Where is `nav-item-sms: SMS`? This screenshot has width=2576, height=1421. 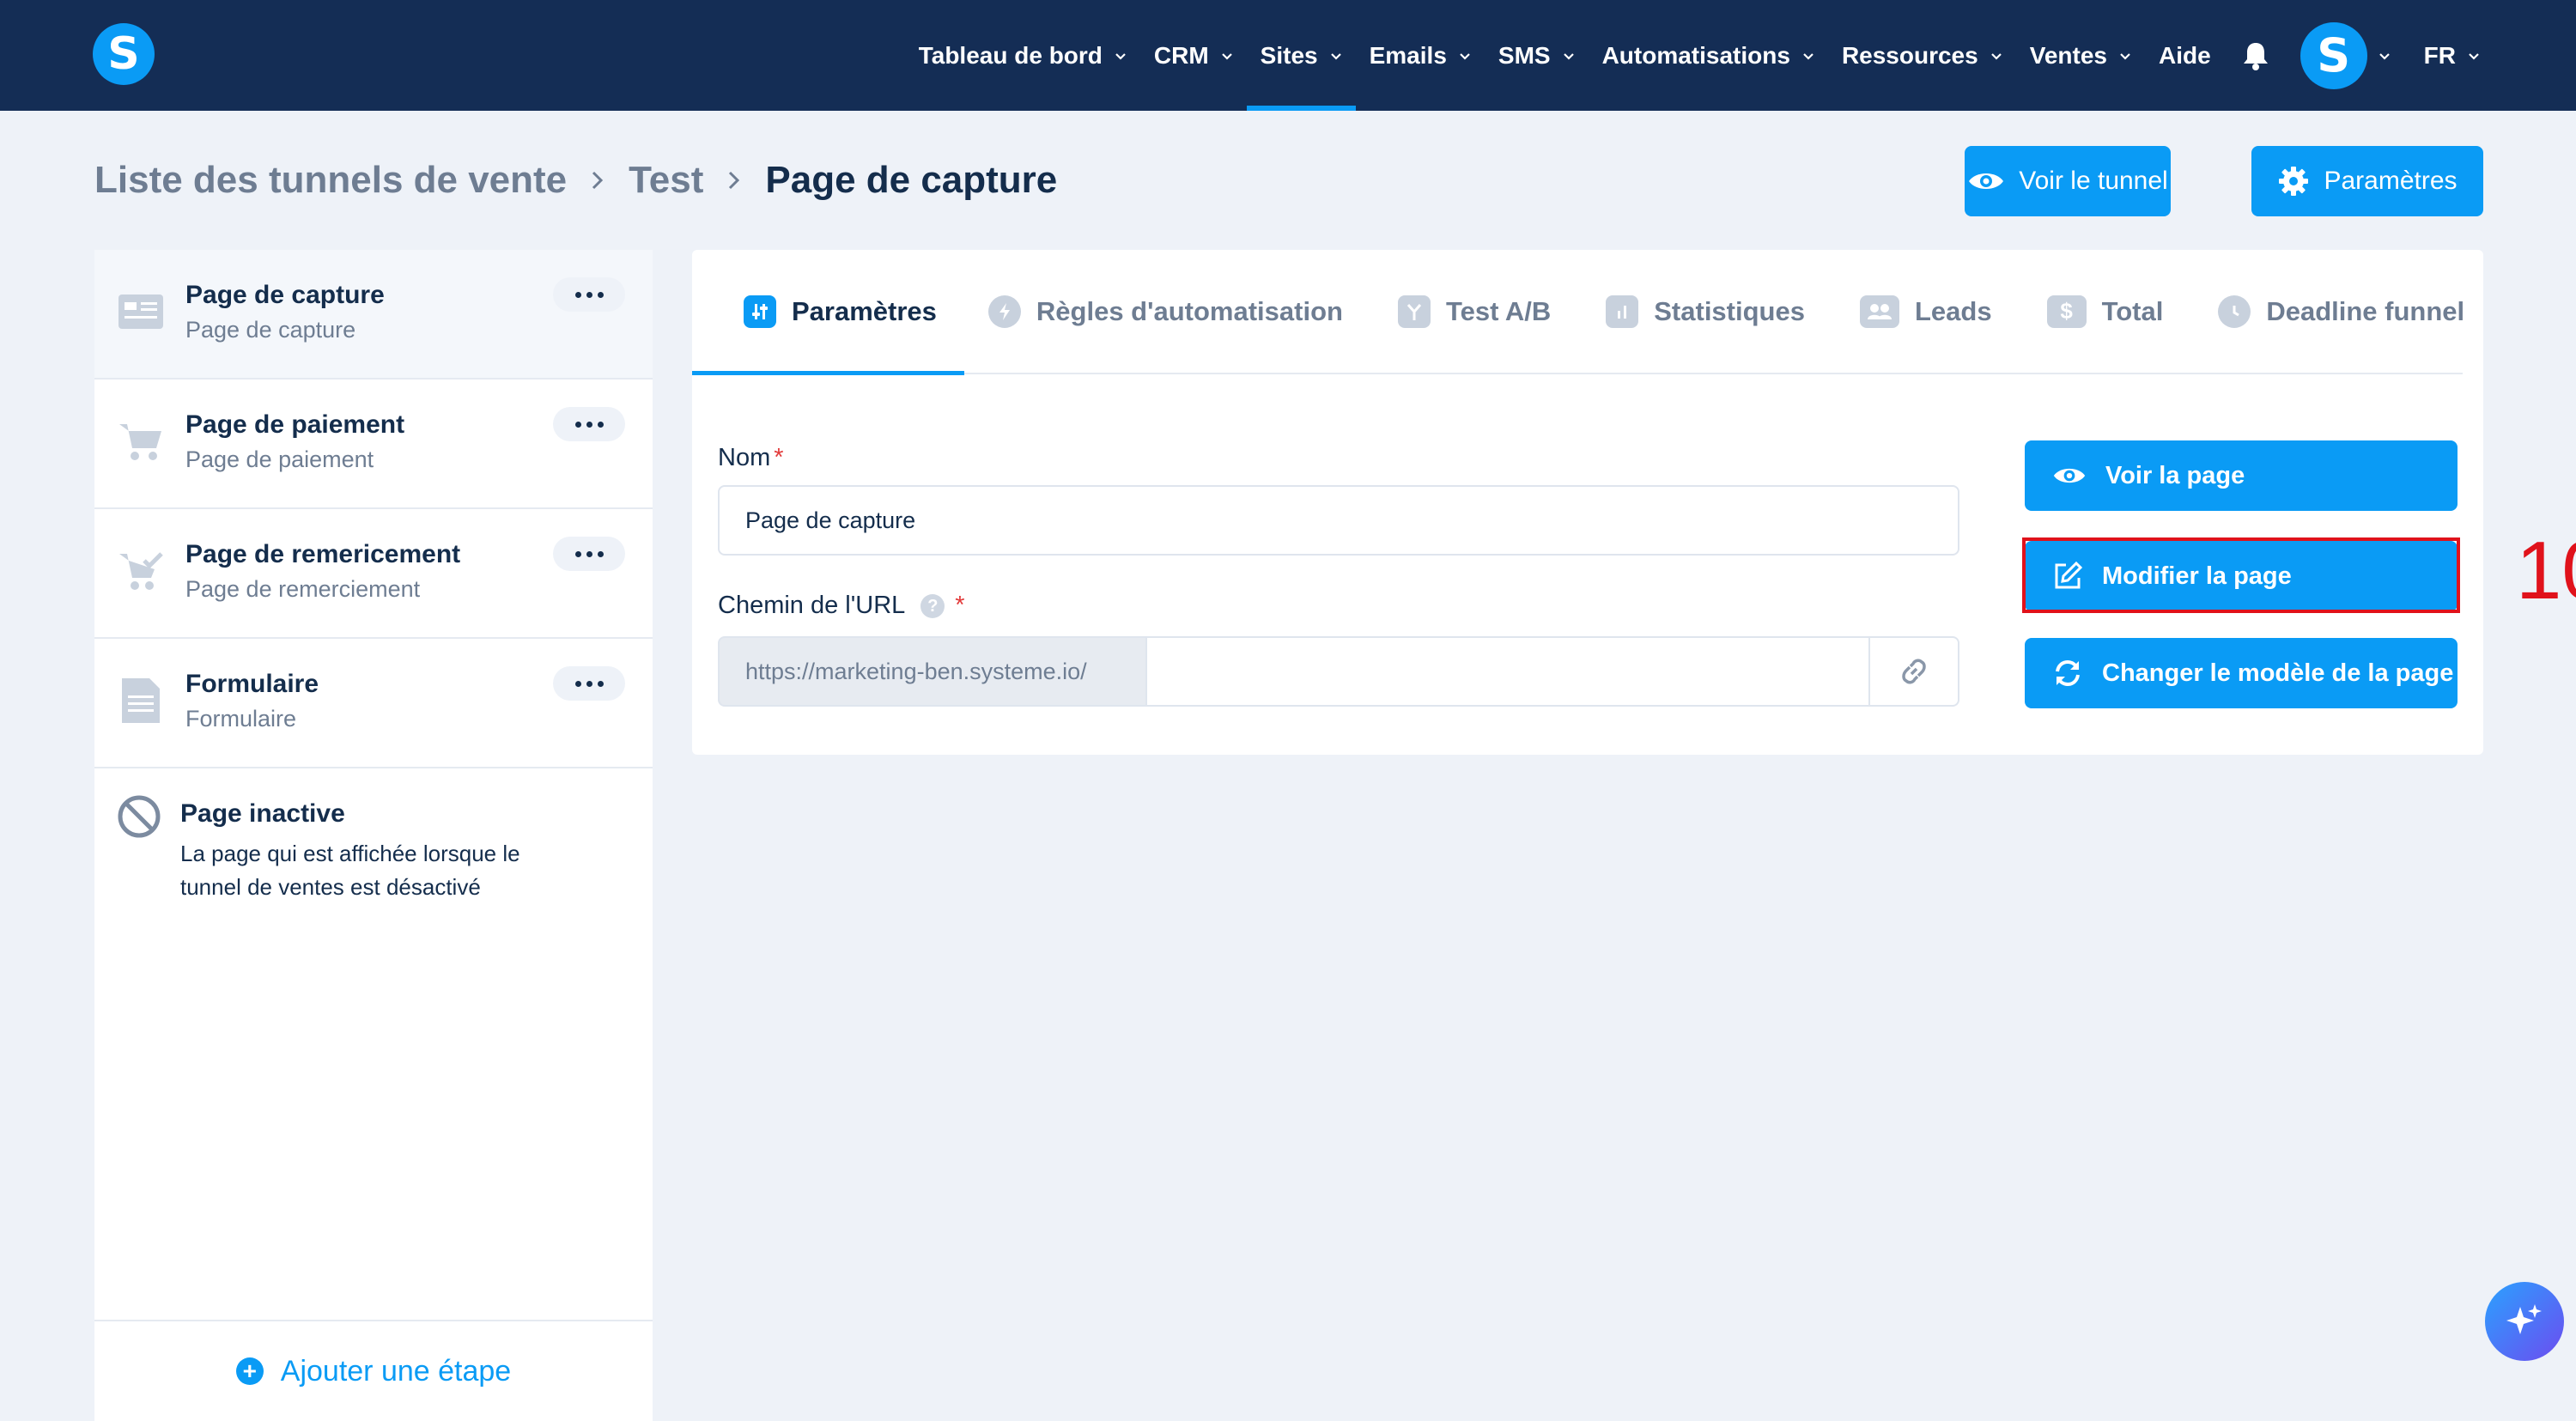
nav-item-sms: SMS is located at coordinates (1537, 56).